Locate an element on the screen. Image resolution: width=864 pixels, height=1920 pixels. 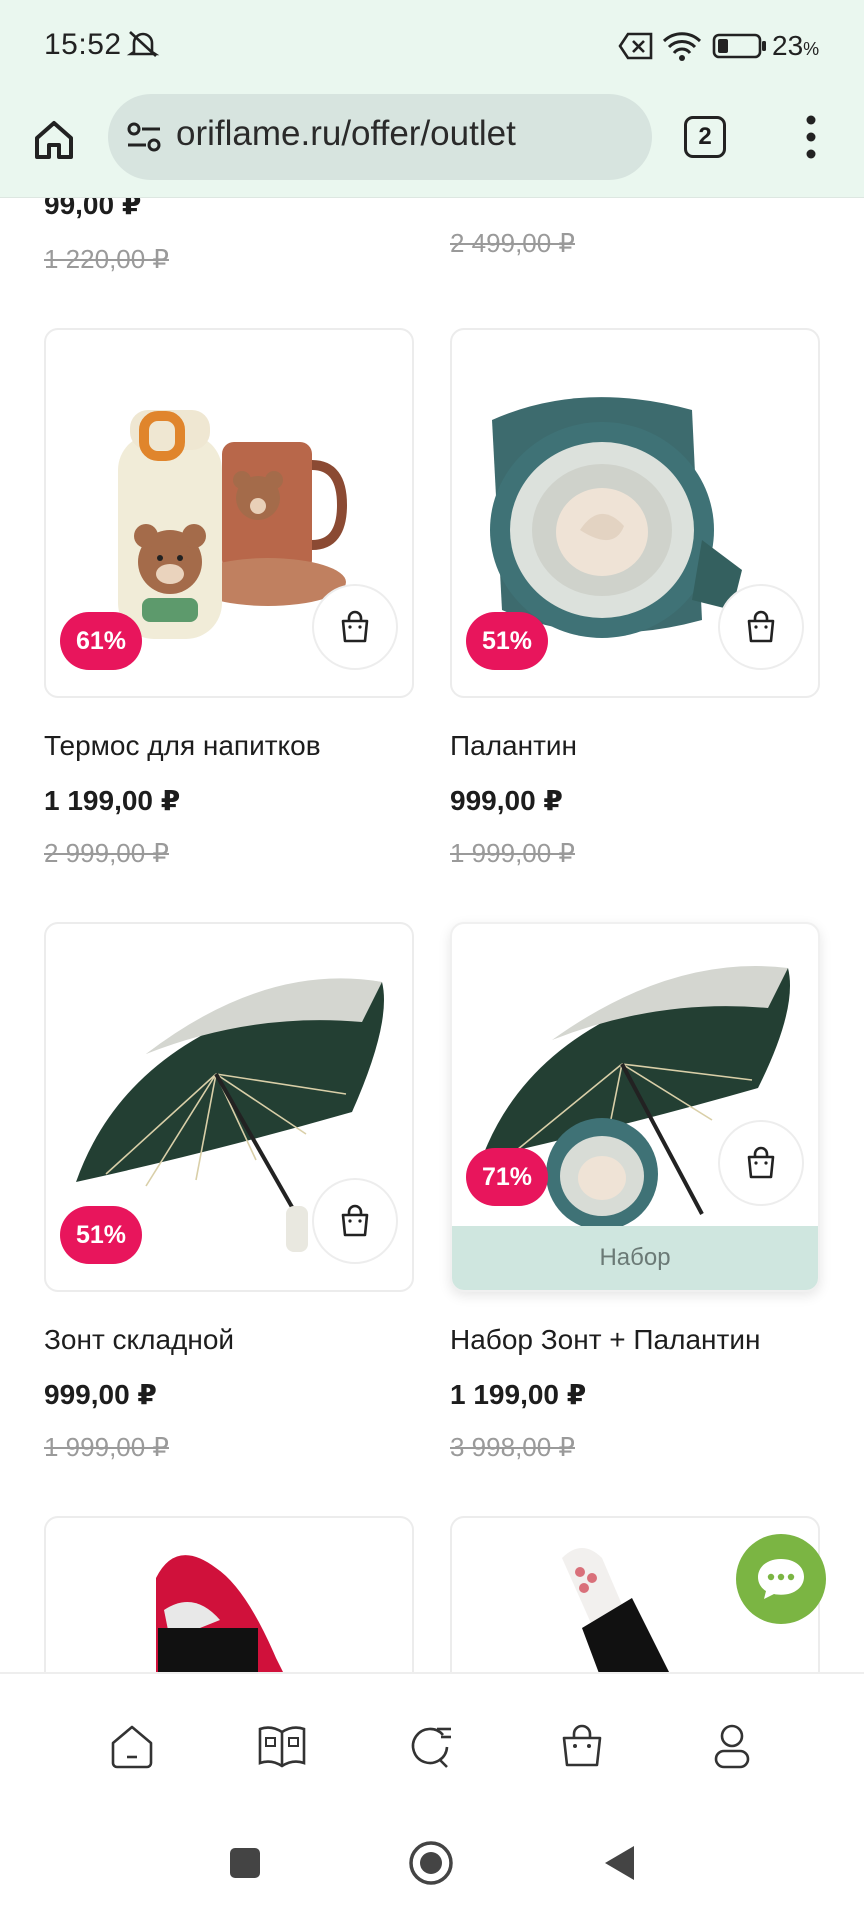
recents-button is located at coordinates (245, 1863).